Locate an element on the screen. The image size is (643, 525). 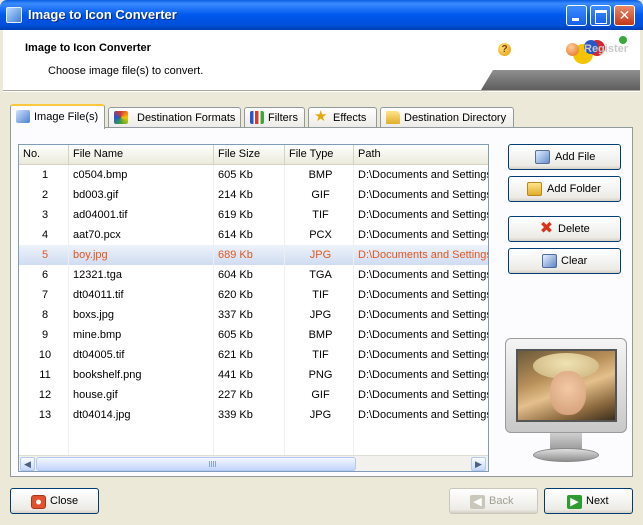
cell-no: 10 is located at coordinates (45, 355).